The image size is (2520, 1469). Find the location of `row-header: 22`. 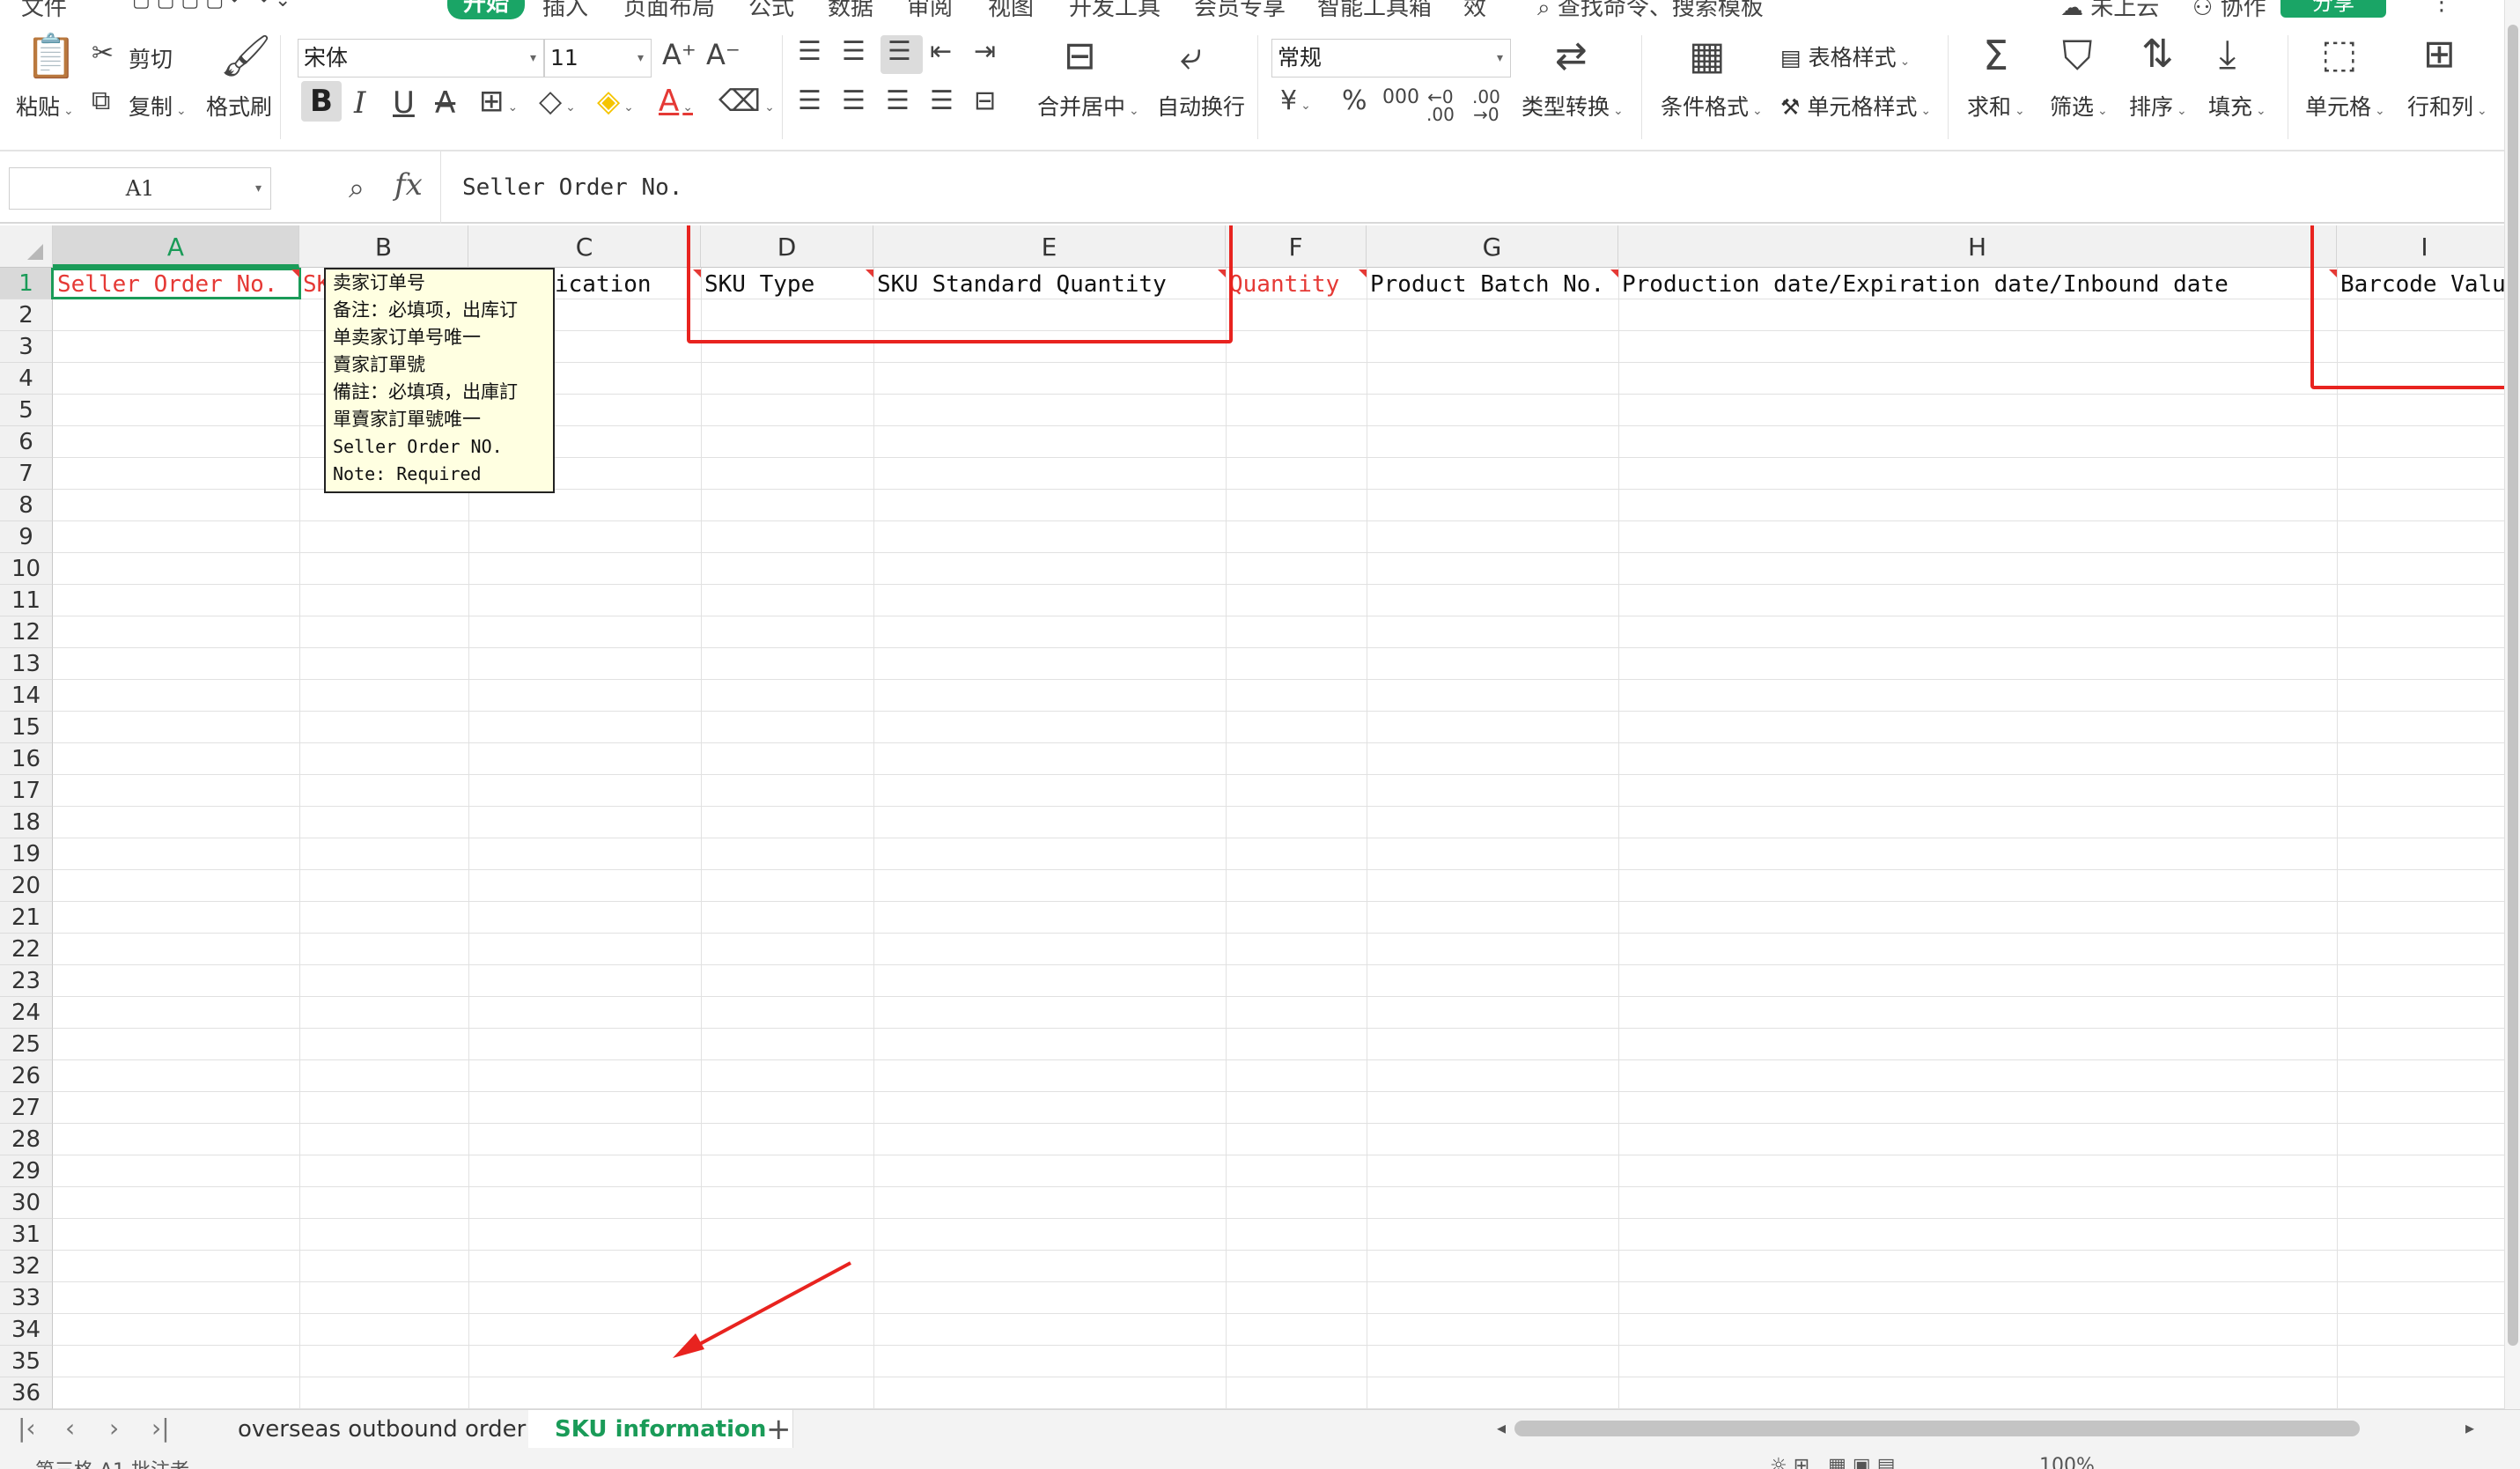

row-header: 22 is located at coordinates (26, 949).